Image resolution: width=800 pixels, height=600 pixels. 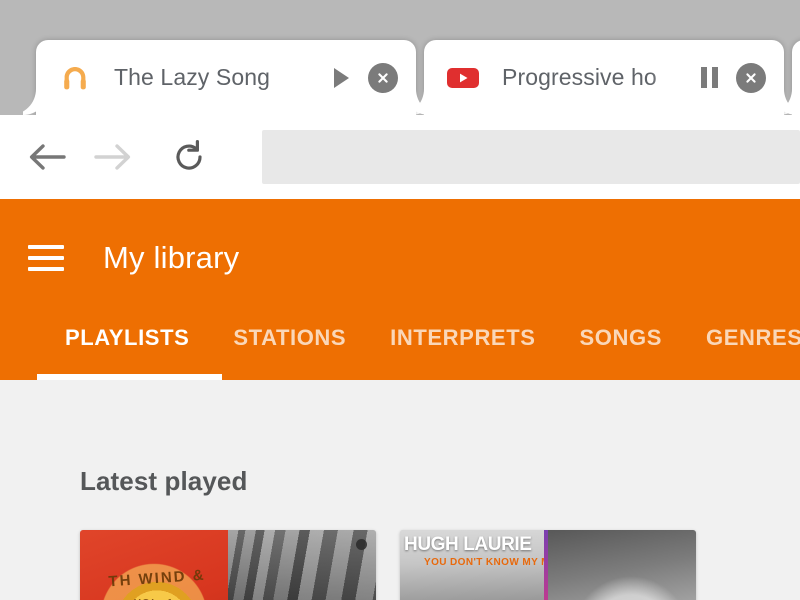 What do you see at coordinates (302, 565) in the screenshot?
I see `black-and-white-city-photo` at bounding box center [302, 565].